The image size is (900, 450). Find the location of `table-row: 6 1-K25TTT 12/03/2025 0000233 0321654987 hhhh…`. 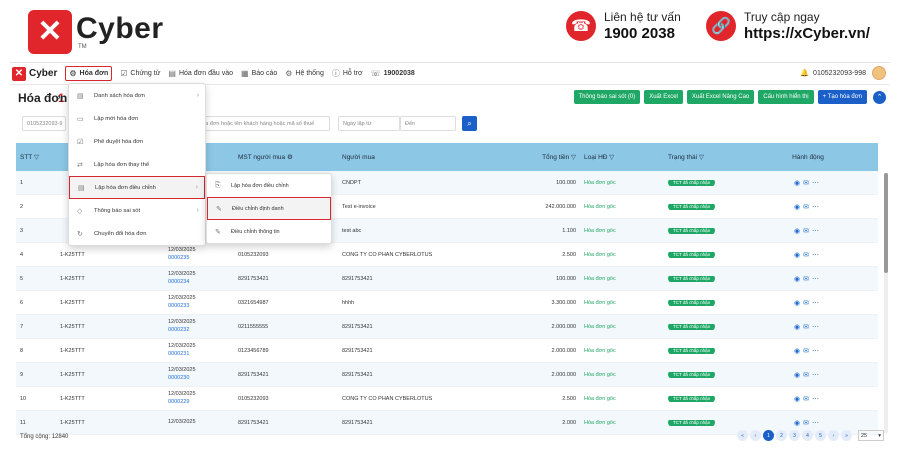

table-row: 6 1-K25TTT 12/03/2025 0000233 0321654987 hhhh… is located at coordinates (447, 303).